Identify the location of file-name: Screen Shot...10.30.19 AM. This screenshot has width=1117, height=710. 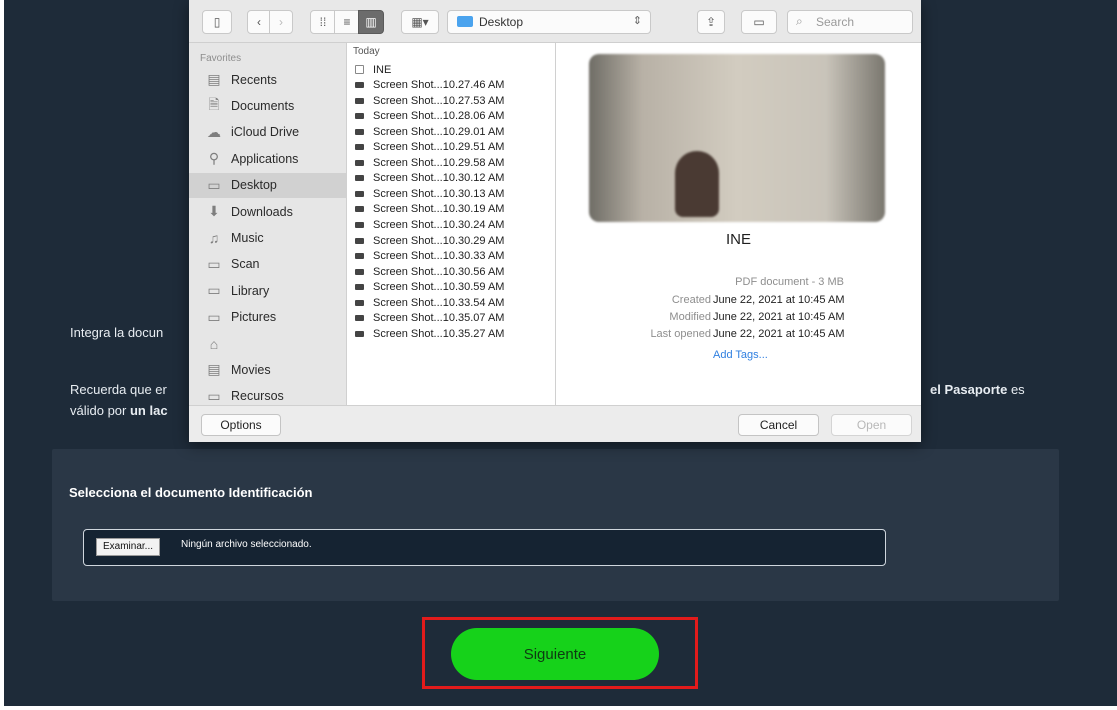
(439, 209).